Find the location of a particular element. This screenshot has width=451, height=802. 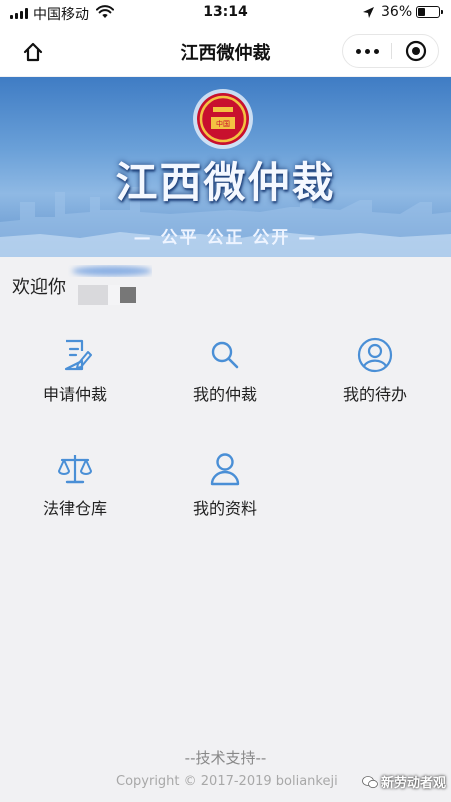

watermark-text: 新劳动者观 is located at coordinates (414, 783).